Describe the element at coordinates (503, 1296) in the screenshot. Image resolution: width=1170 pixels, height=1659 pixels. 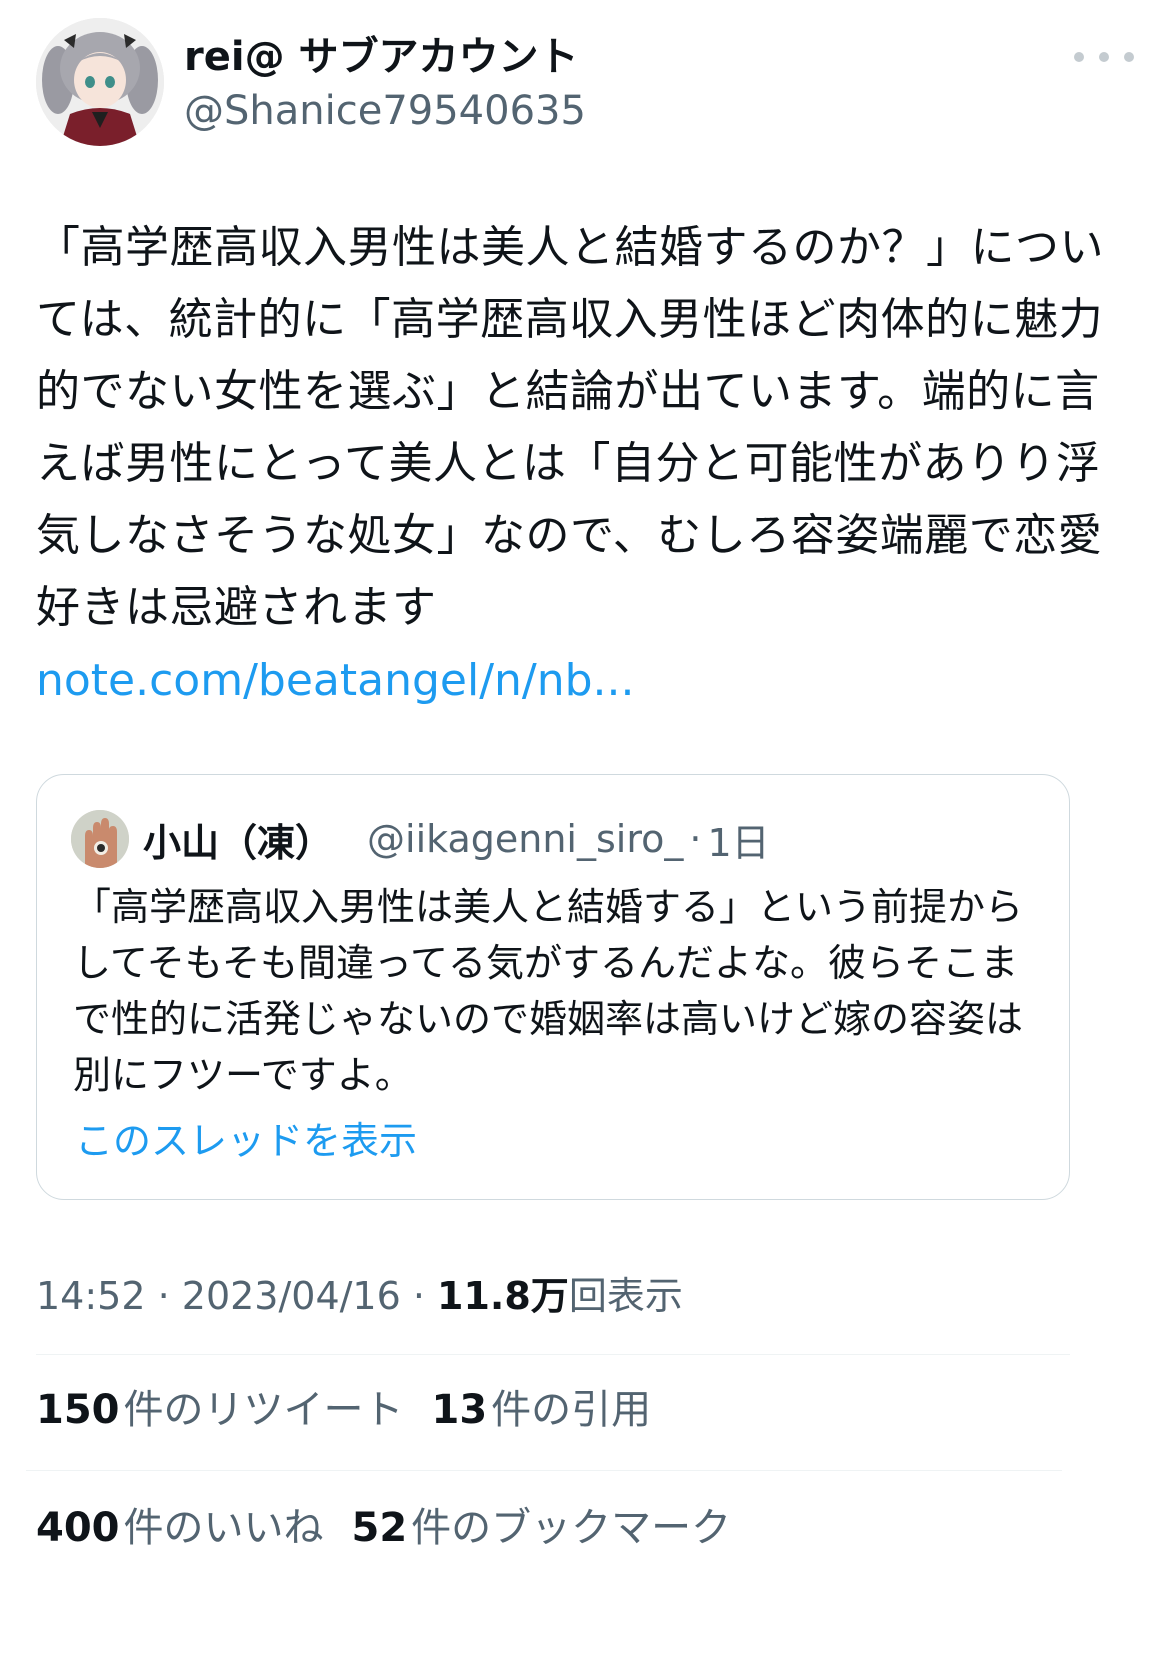
I see `views-count: 11.8万` at that location.